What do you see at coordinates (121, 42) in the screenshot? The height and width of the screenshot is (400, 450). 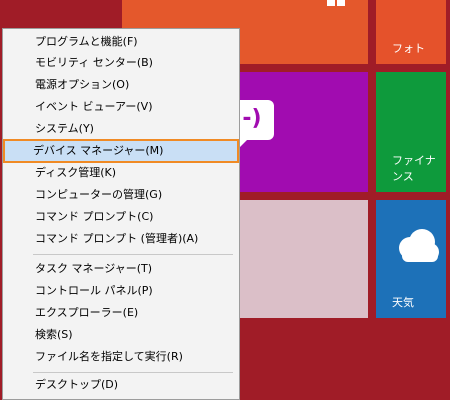 I see `menu-item-programs-features: プログラムと機能(F)` at bounding box center [121, 42].